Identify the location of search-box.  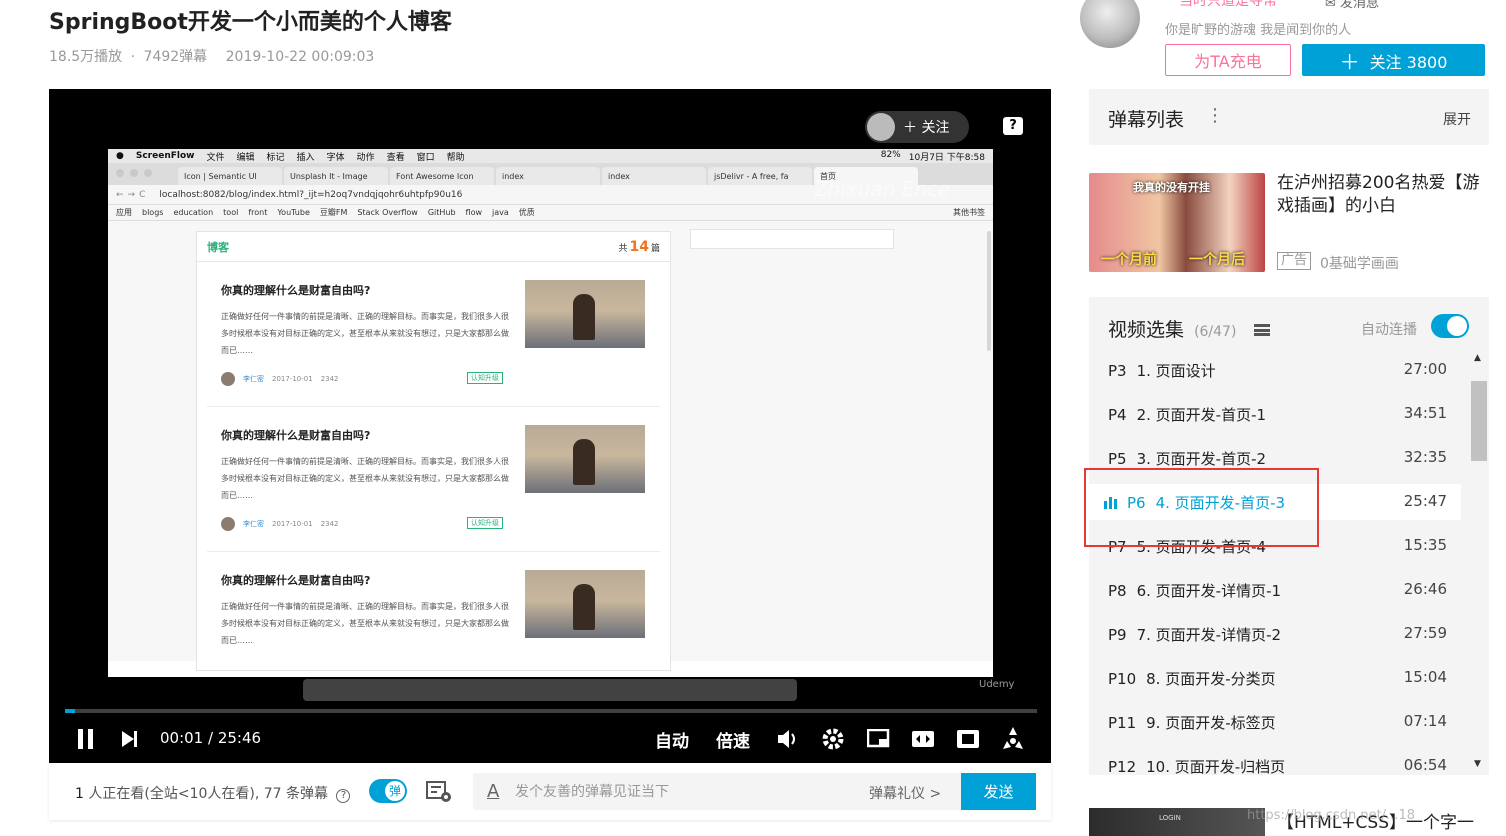
(792, 239).